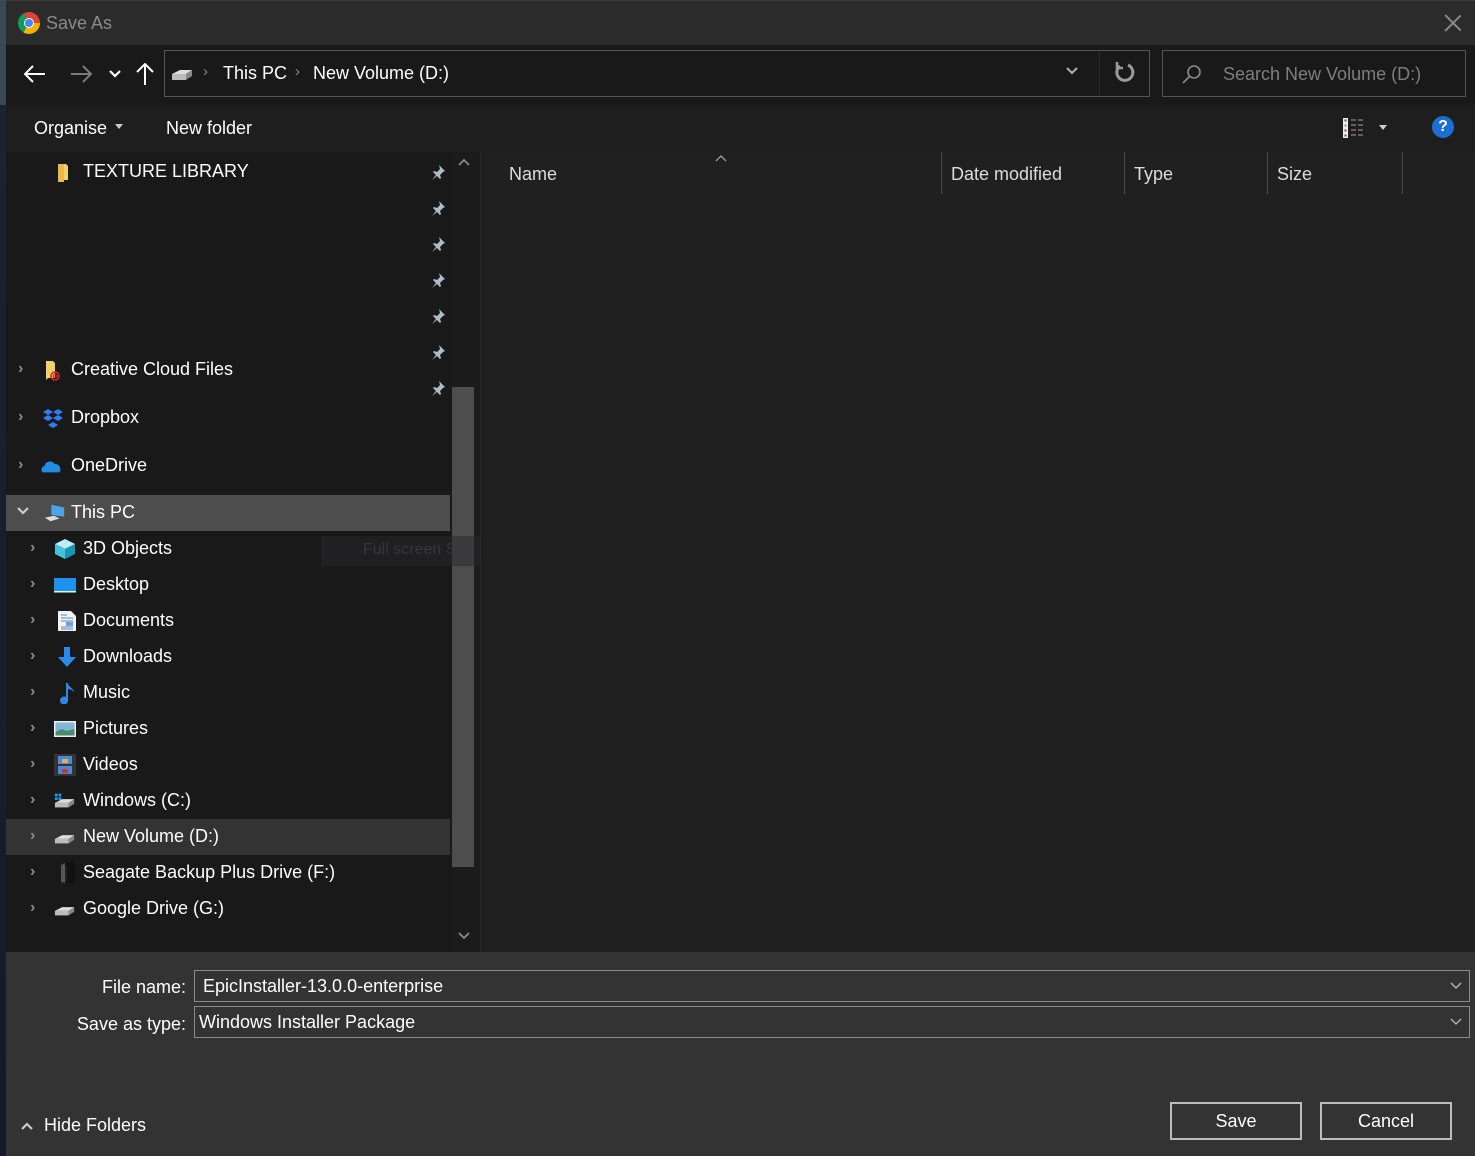 Image resolution: width=1475 pixels, height=1156 pixels. I want to click on sidebar-item-new-volume-d: › New Volume (D:), so click(228, 837).